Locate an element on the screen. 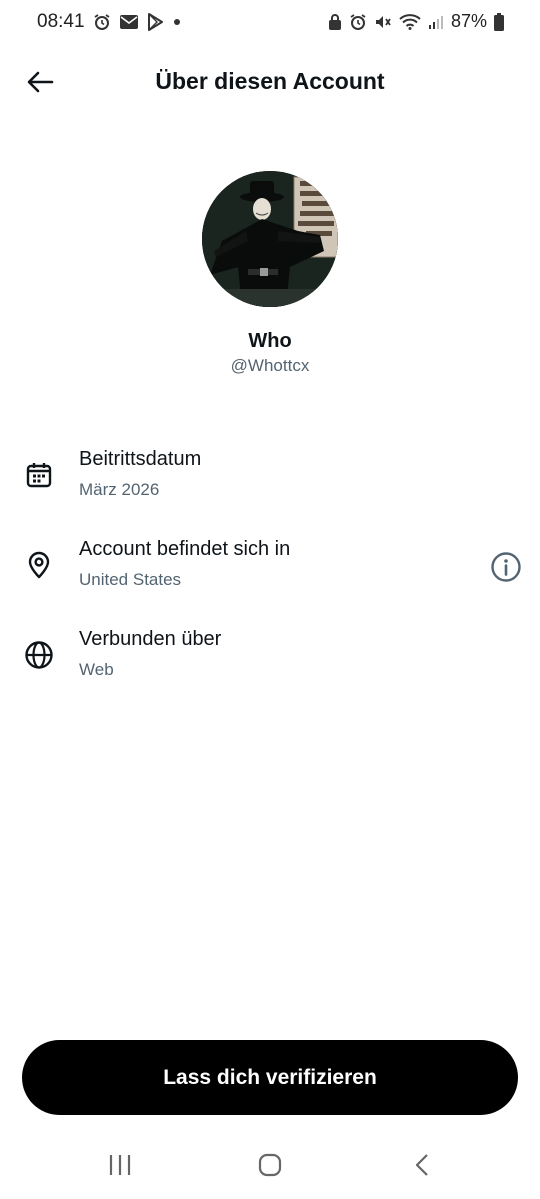 This screenshot has width=540, height=1199. status-left-icons is located at coordinates (137, 22).